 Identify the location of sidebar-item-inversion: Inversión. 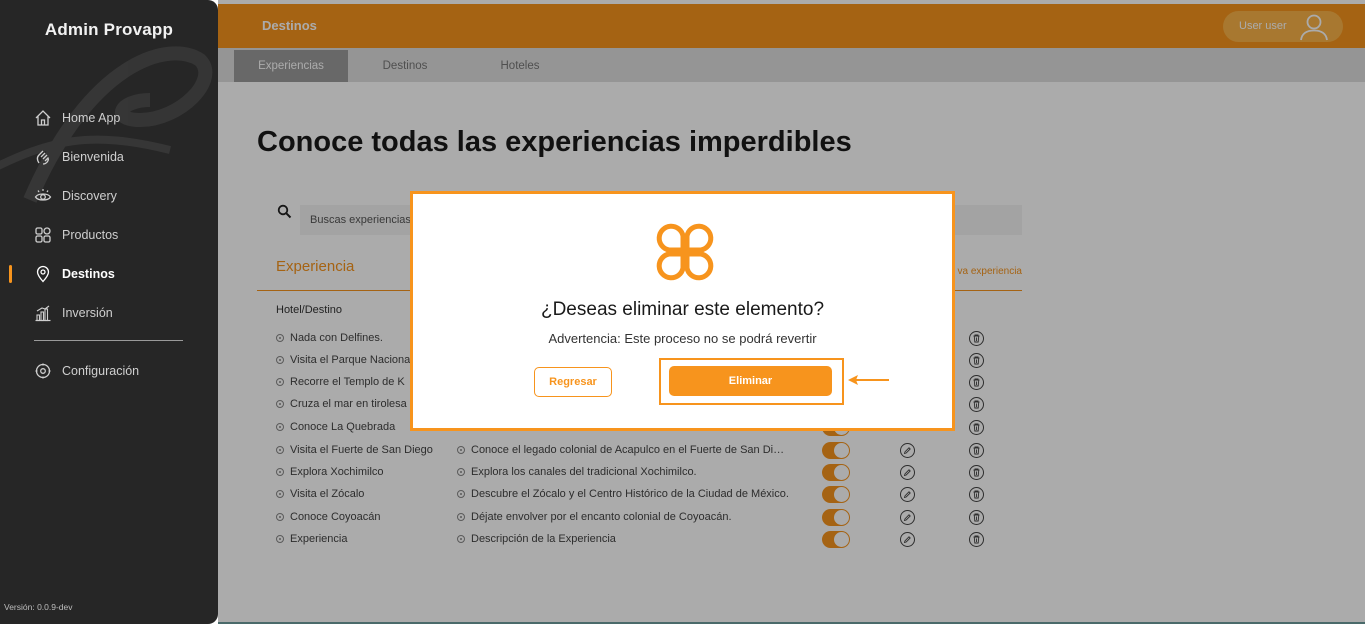
(109, 312).